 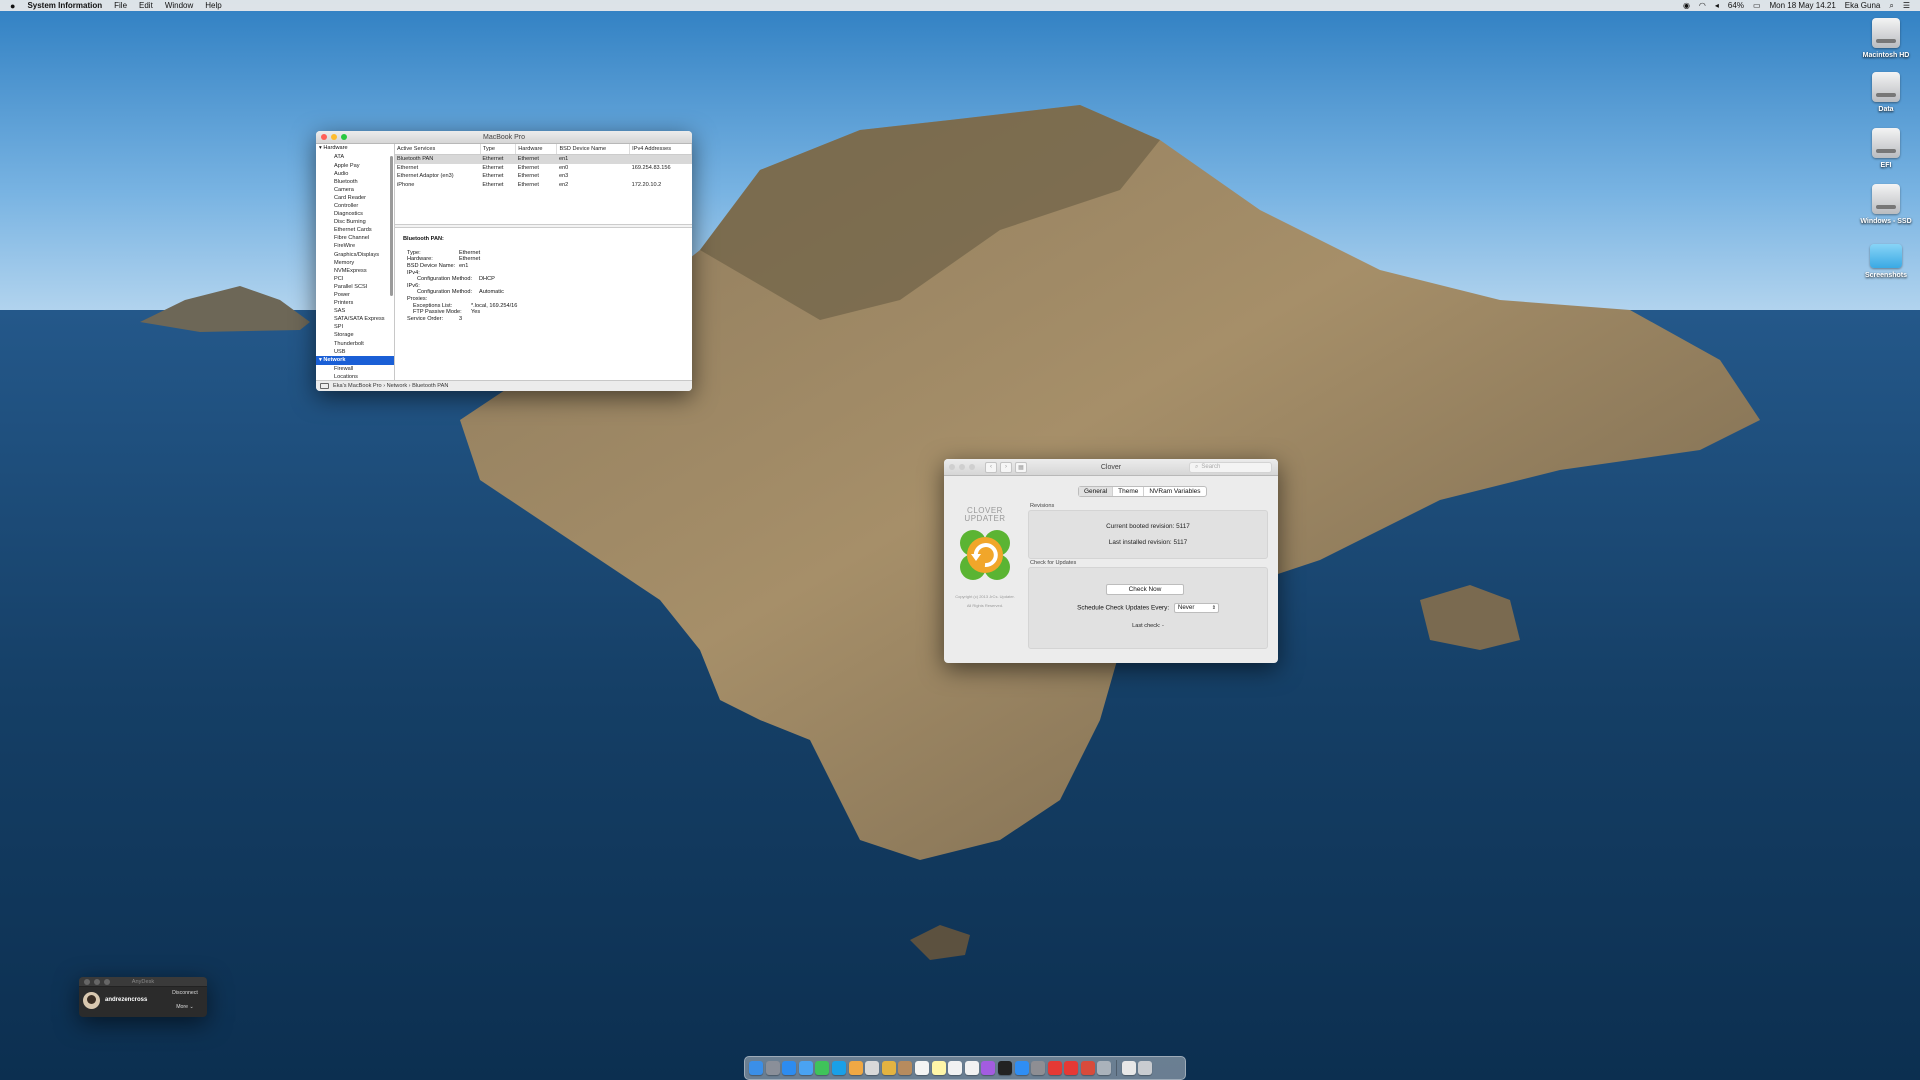 I want to click on desktop-icon-windows-ssd: Windows - SSD, so click(x=1885, y=204).